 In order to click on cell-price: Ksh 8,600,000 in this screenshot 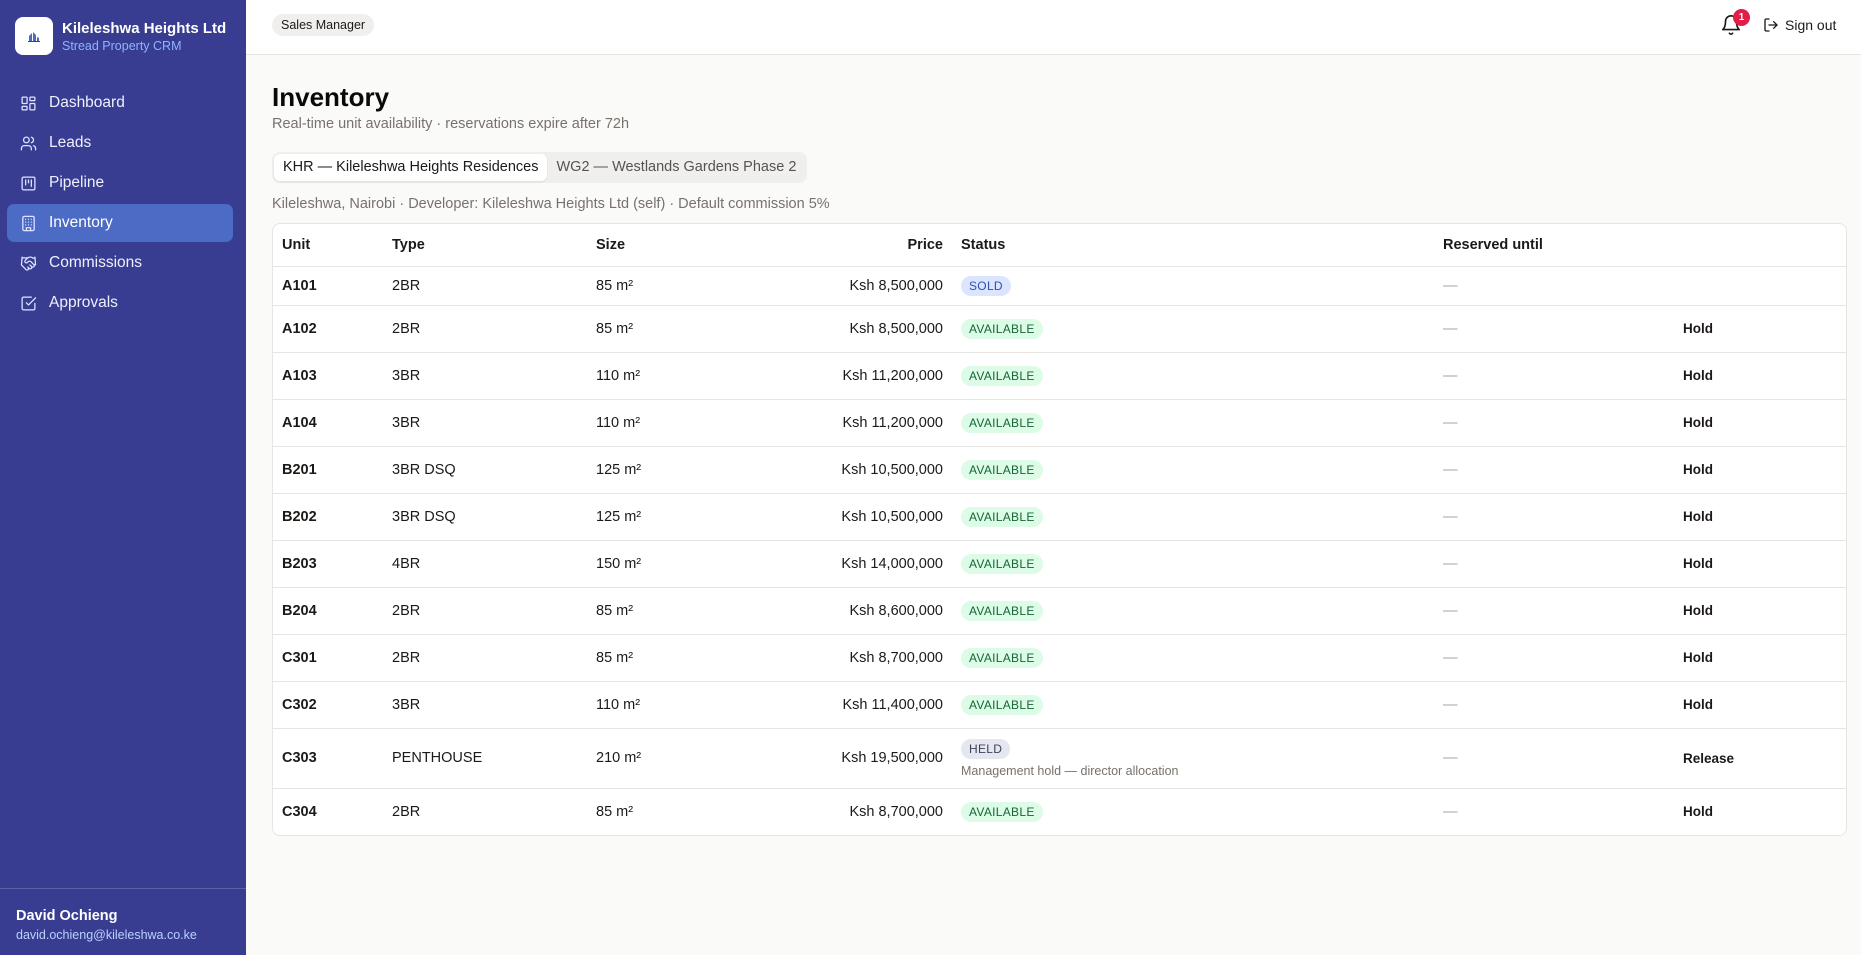, I will do `click(839, 611)`.